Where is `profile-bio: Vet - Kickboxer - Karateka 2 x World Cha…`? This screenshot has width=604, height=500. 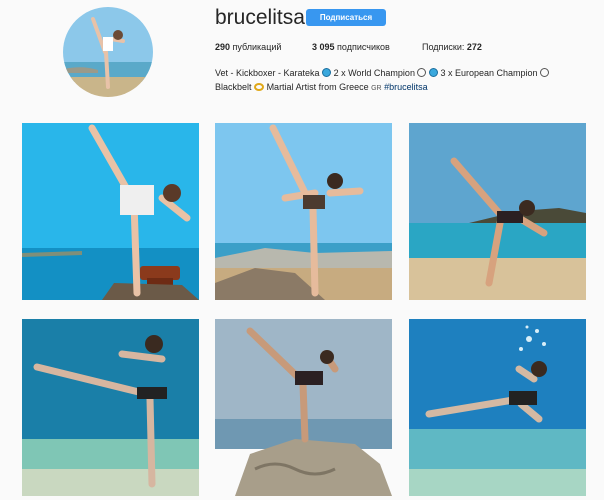 profile-bio: Vet - Kickboxer - Karateka 2 x World Cha… is located at coordinates (405, 81).